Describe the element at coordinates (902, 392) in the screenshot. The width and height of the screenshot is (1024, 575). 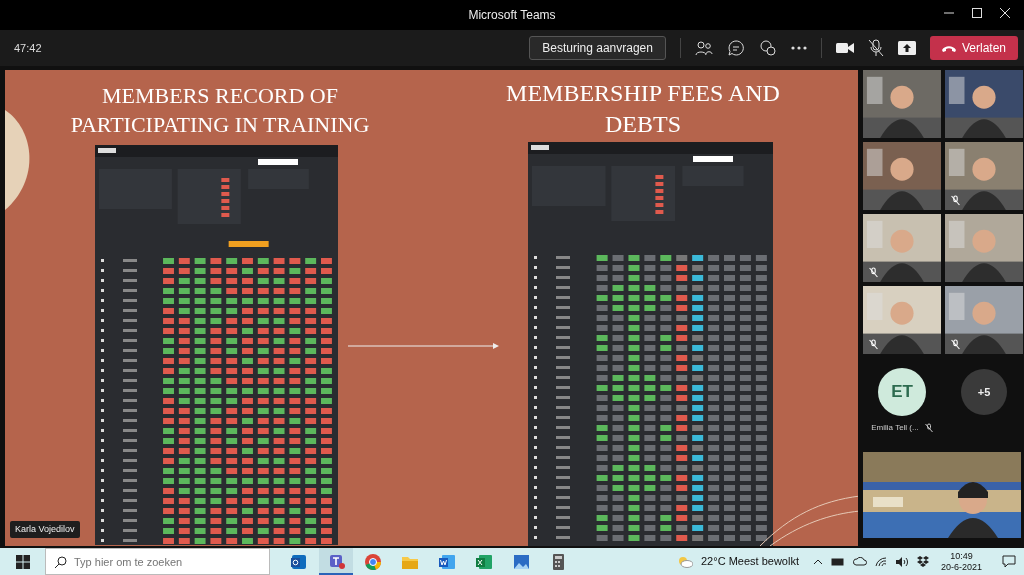
I see `avatar: ET` at that location.